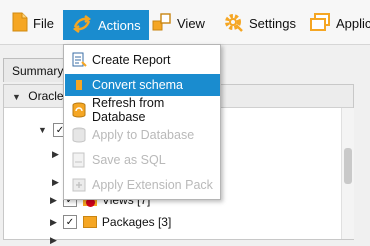 The width and height of the screenshot is (370, 246). I want to click on scrollbar-thumb, so click(348, 166).